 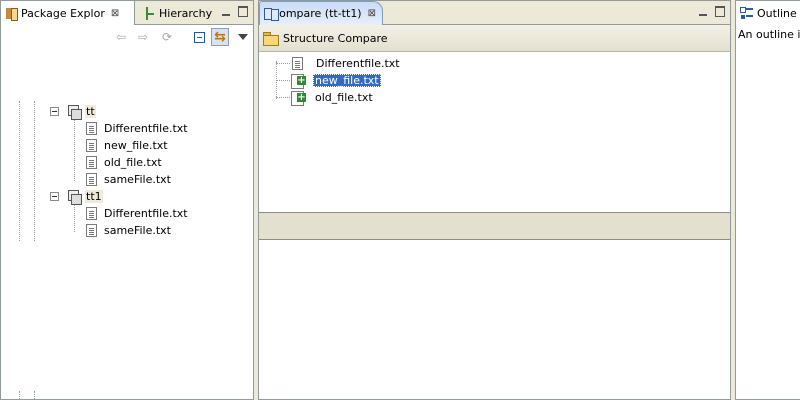 I want to click on collapse-all-icon, so click(x=199, y=37).